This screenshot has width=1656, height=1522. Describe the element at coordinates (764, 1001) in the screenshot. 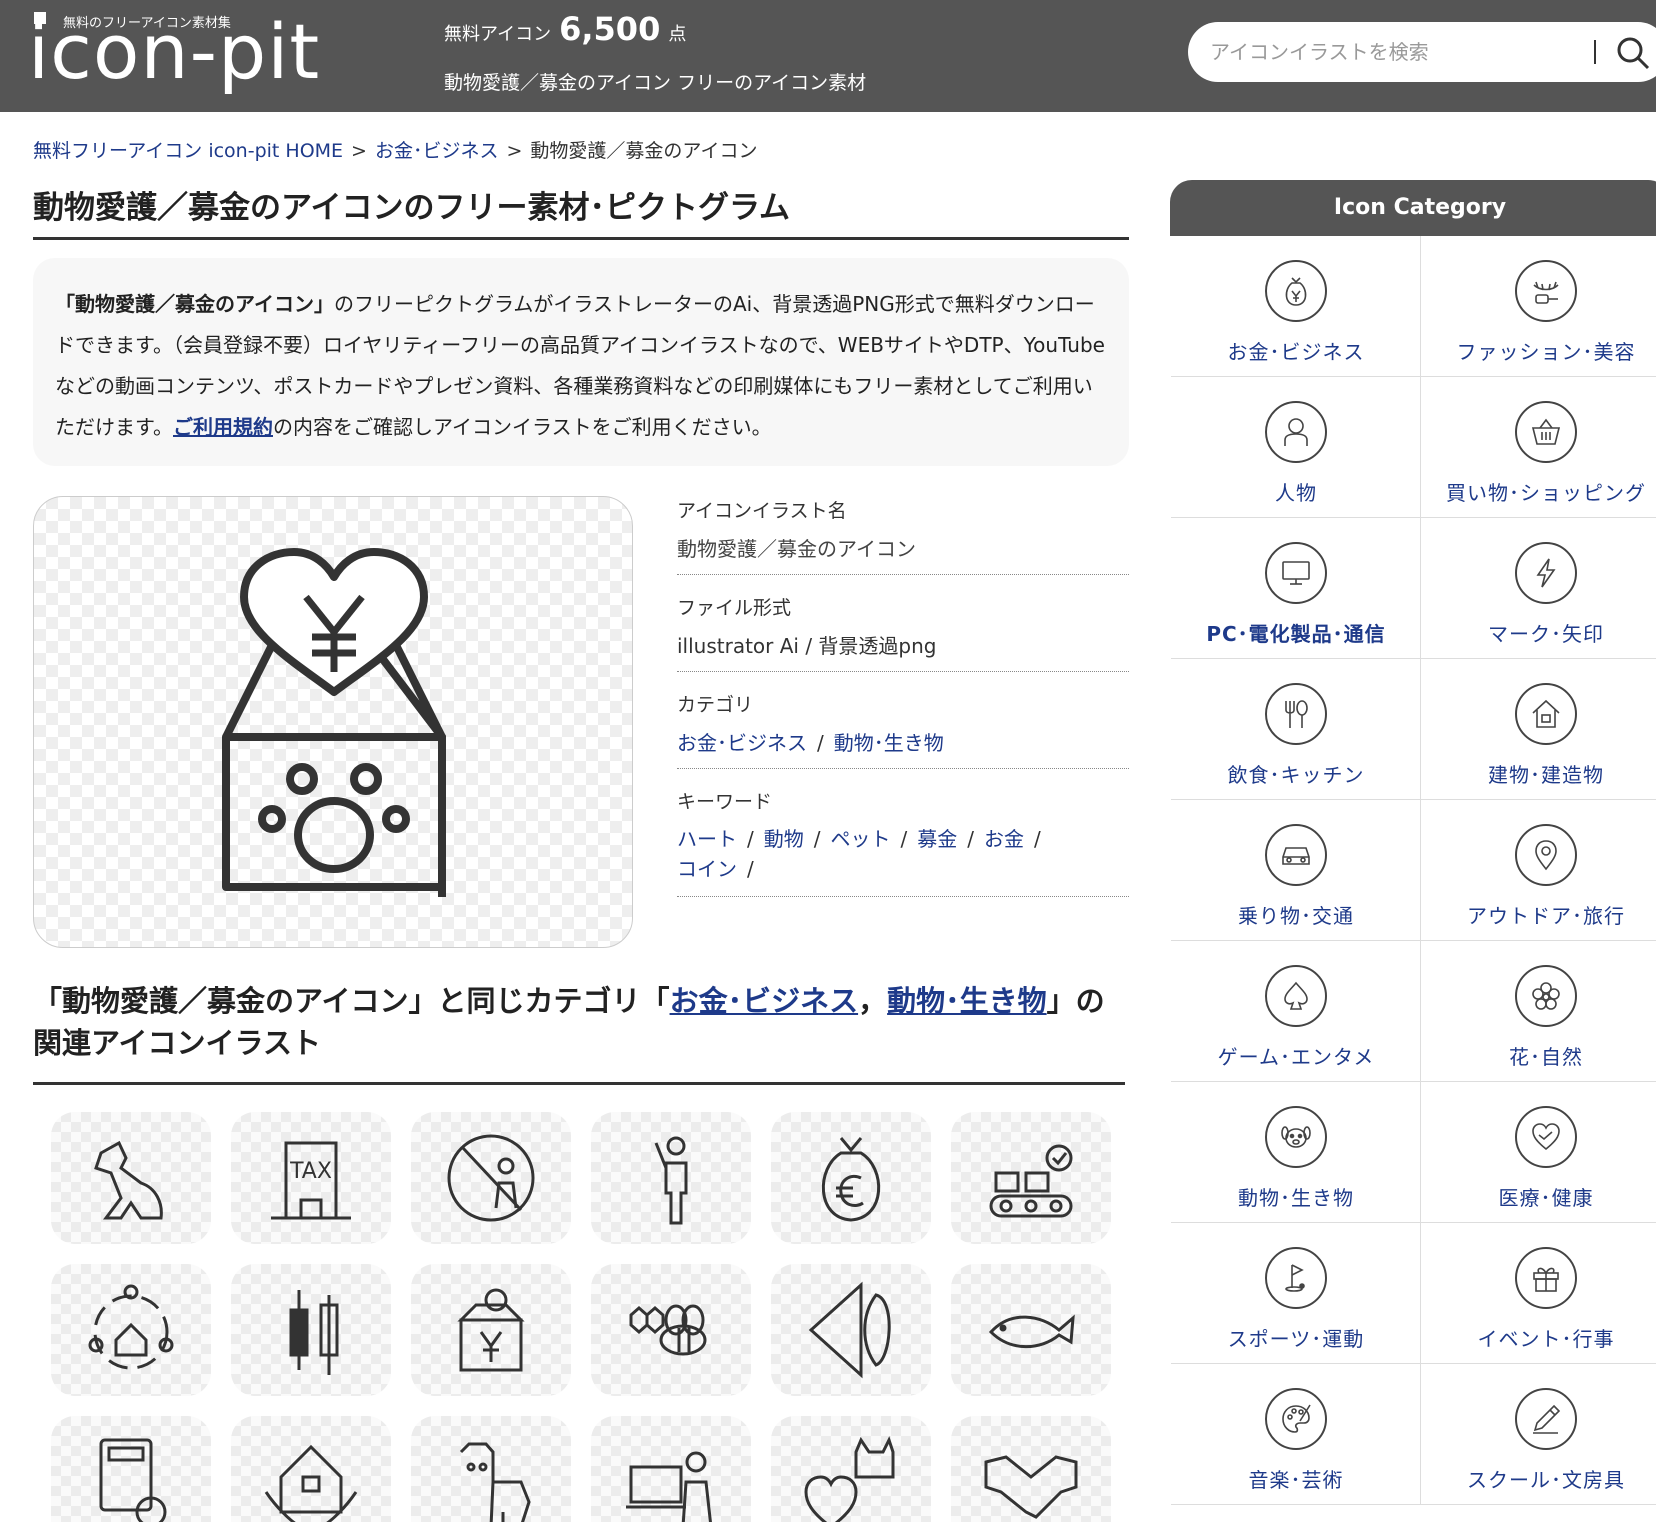

I see `related-category-link: お金･ビジネス` at that location.